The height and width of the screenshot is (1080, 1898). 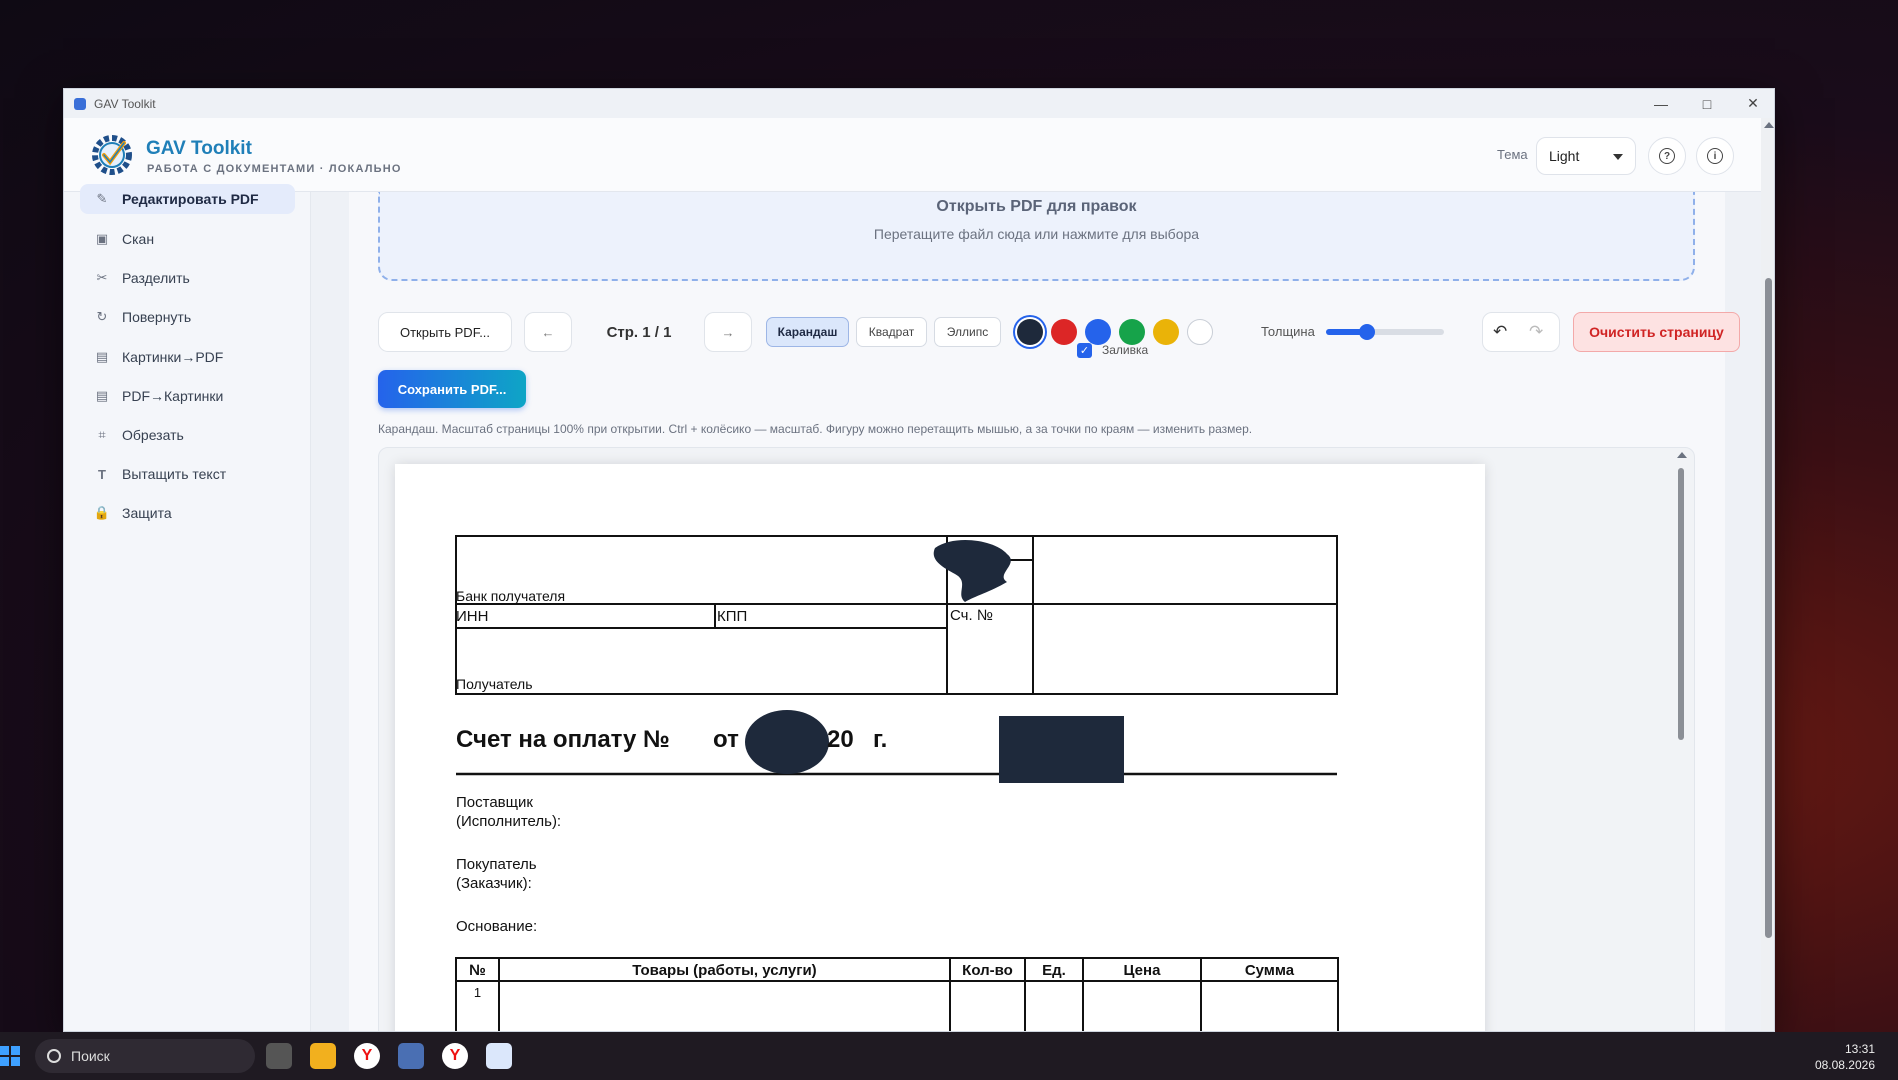 I want to click on sidebar-item-label: Редактировать PDF, so click(x=190, y=199).